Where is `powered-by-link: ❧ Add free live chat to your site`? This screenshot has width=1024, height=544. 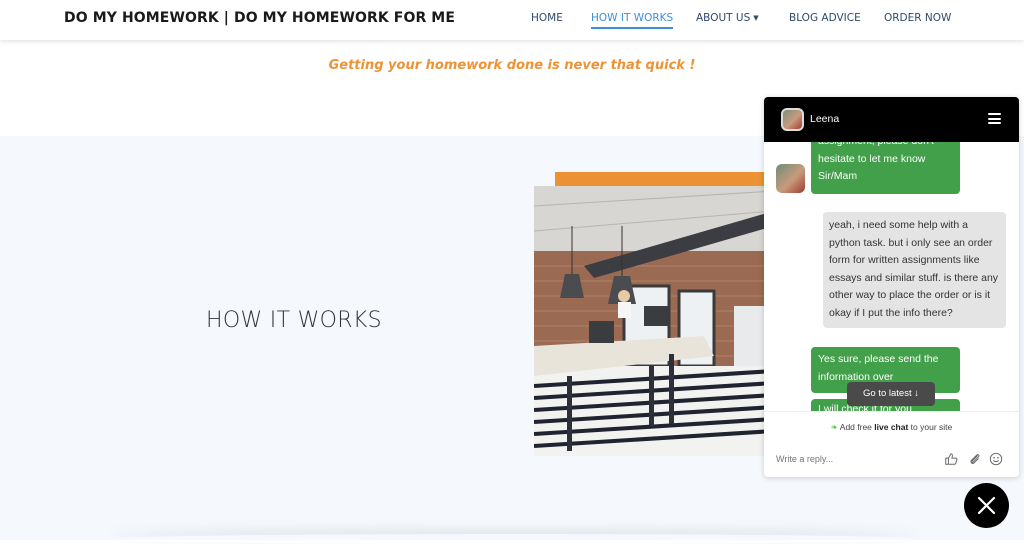
powered-by-link: ❧ Add free live chat to your site is located at coordinates (891, 427).